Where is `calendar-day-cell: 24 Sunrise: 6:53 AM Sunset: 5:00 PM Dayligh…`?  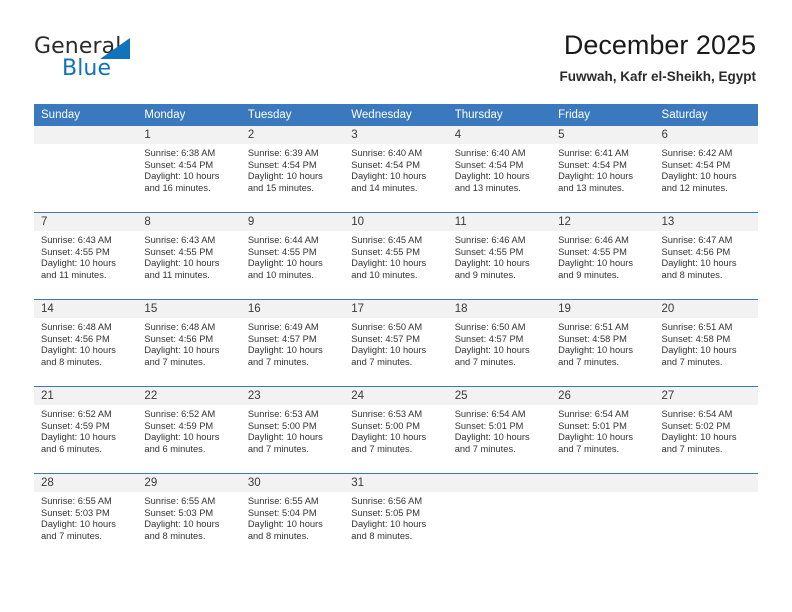 calendar-day-cell: 24 Sunrise: 6:53 AM Sunset: 5:00 PM Dayligh… is located at coordinates (396, 430).